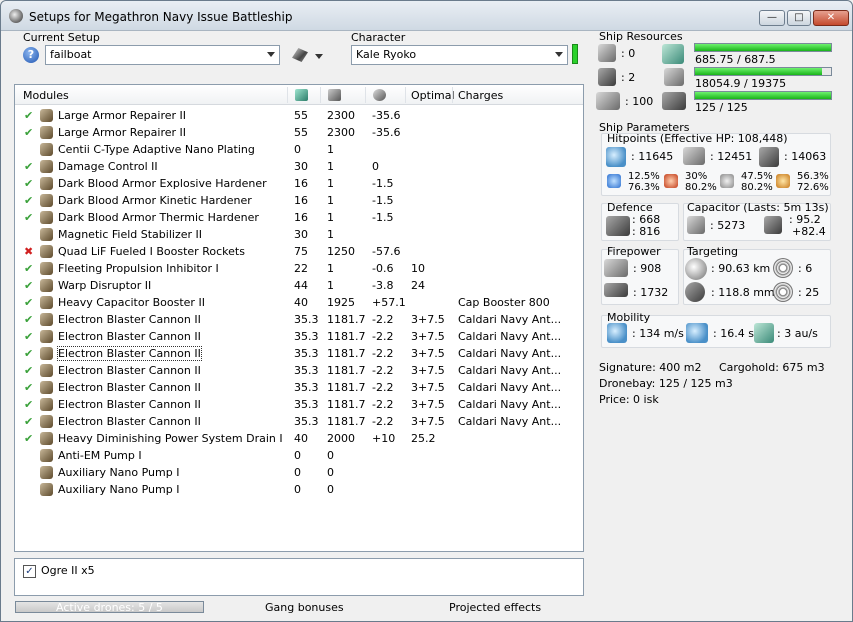 The height and width of the screenshot is (622, 853). Describe the element at coordinates (809, 292) in the screenshot. I see `sensor-strength: : 25` at that location.